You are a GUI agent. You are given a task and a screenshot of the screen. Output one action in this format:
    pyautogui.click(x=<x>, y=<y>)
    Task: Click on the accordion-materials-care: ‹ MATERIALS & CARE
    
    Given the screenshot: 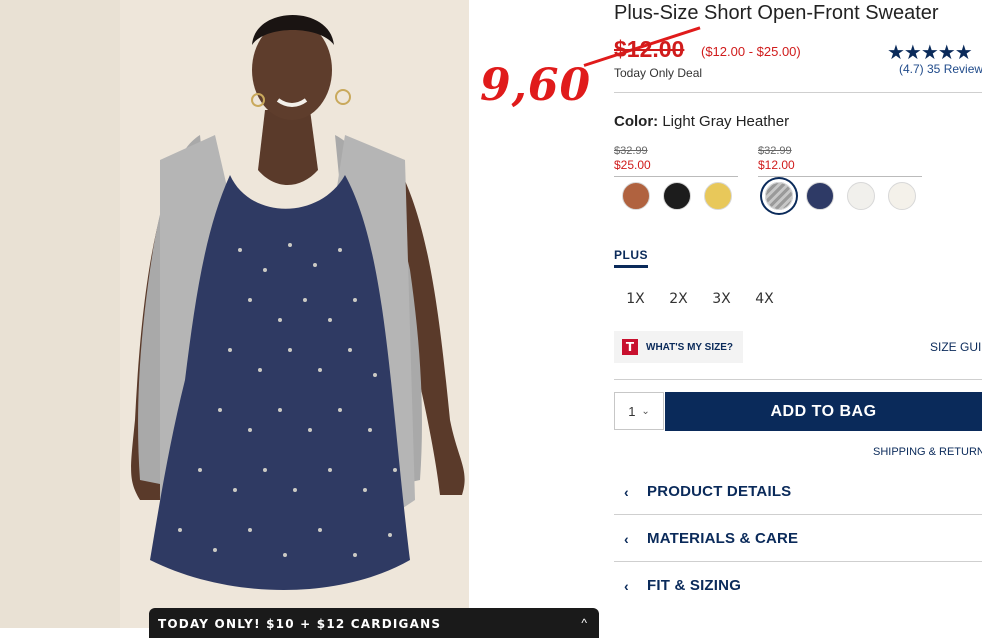 What is the action you would take?
    pyautogui.click(x=798, y=538)
    